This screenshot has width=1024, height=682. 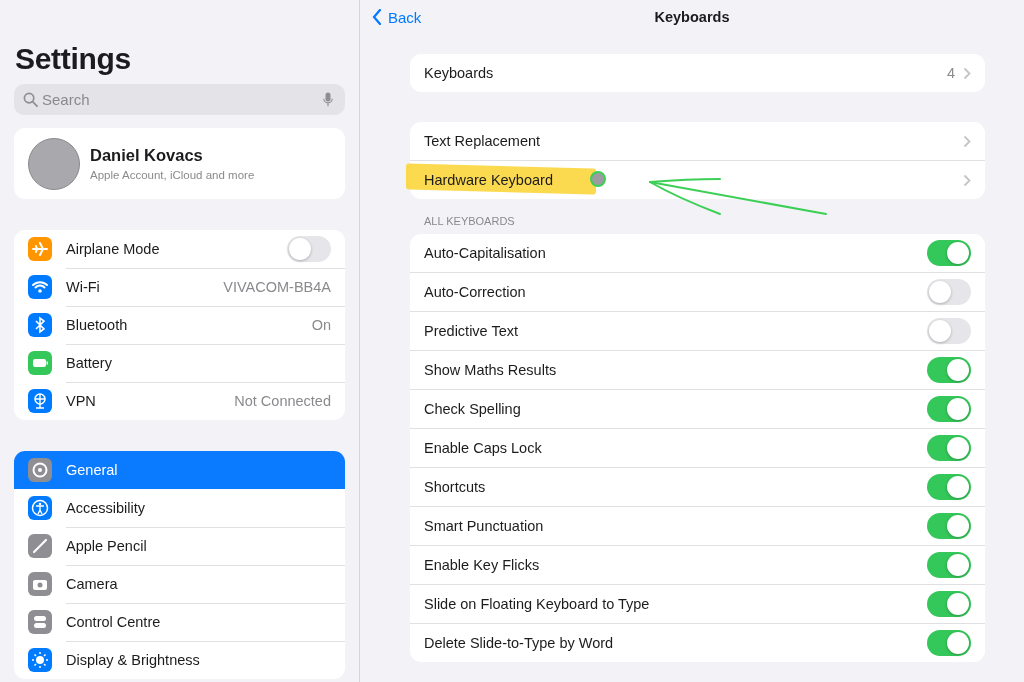 What do you see at coordinates (179, 363) in the screenshot?
I see `sidebar-item: Battery` at bounding box center [179, 363].